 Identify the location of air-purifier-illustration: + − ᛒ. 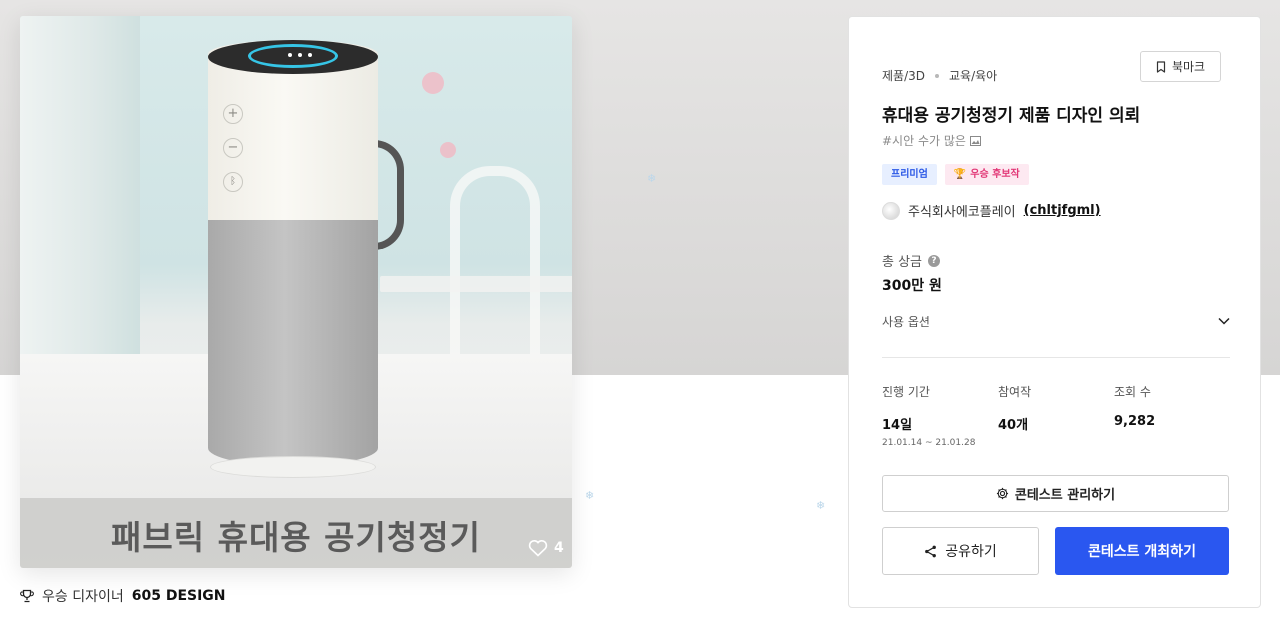
(306, 259).